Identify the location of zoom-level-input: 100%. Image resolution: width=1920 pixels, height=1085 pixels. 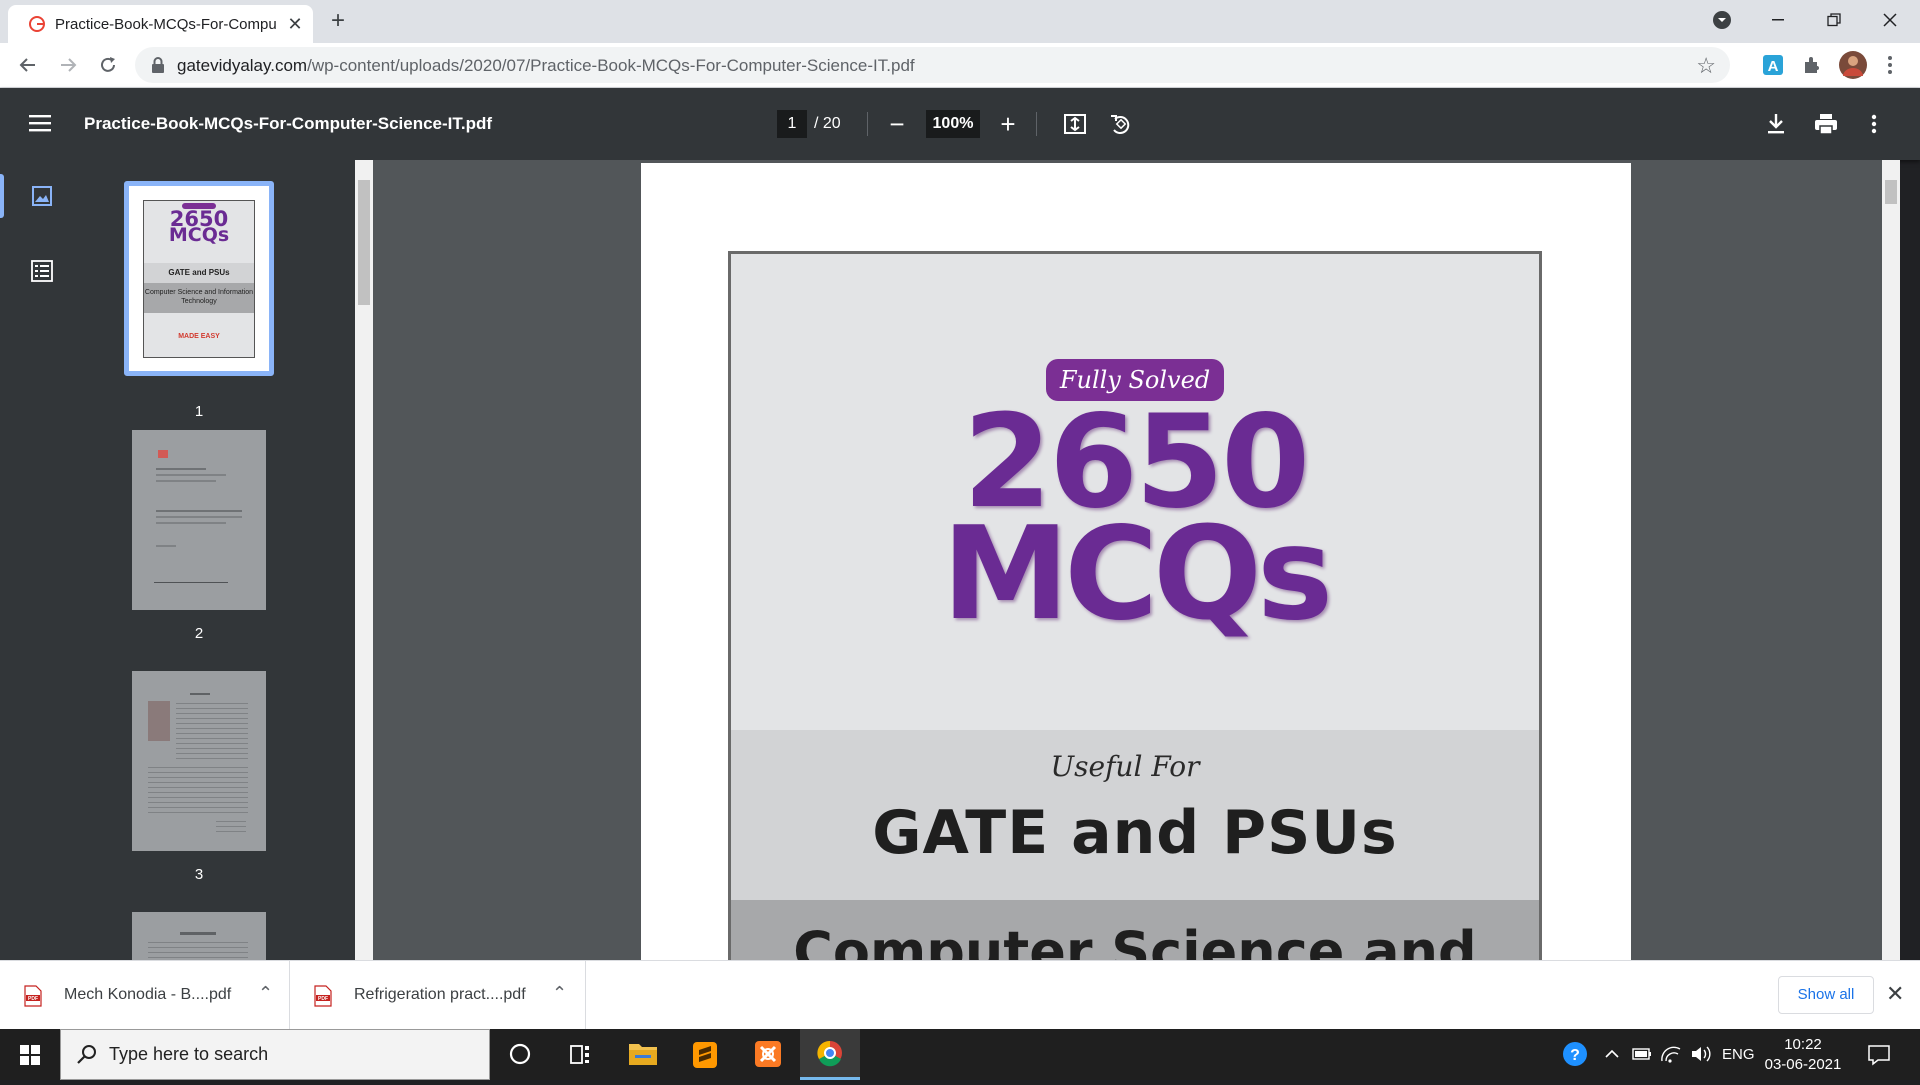
(953, 124).